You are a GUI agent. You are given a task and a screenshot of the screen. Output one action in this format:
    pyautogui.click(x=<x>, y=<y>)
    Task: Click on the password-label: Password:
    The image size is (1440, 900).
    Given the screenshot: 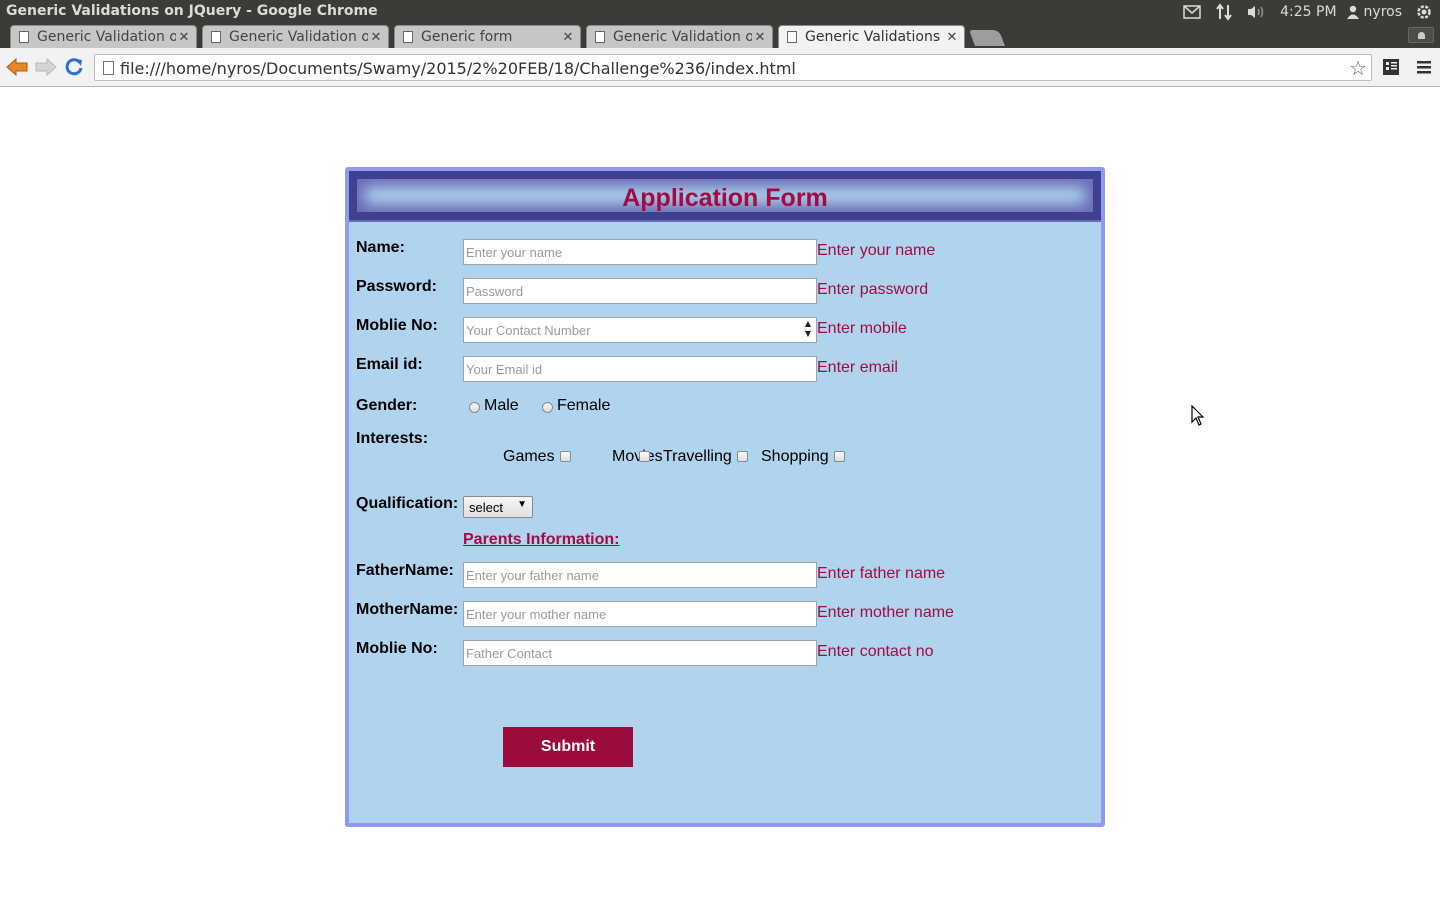 What is the action you would take?
    pyautogui.click(x=396, y=286)
    